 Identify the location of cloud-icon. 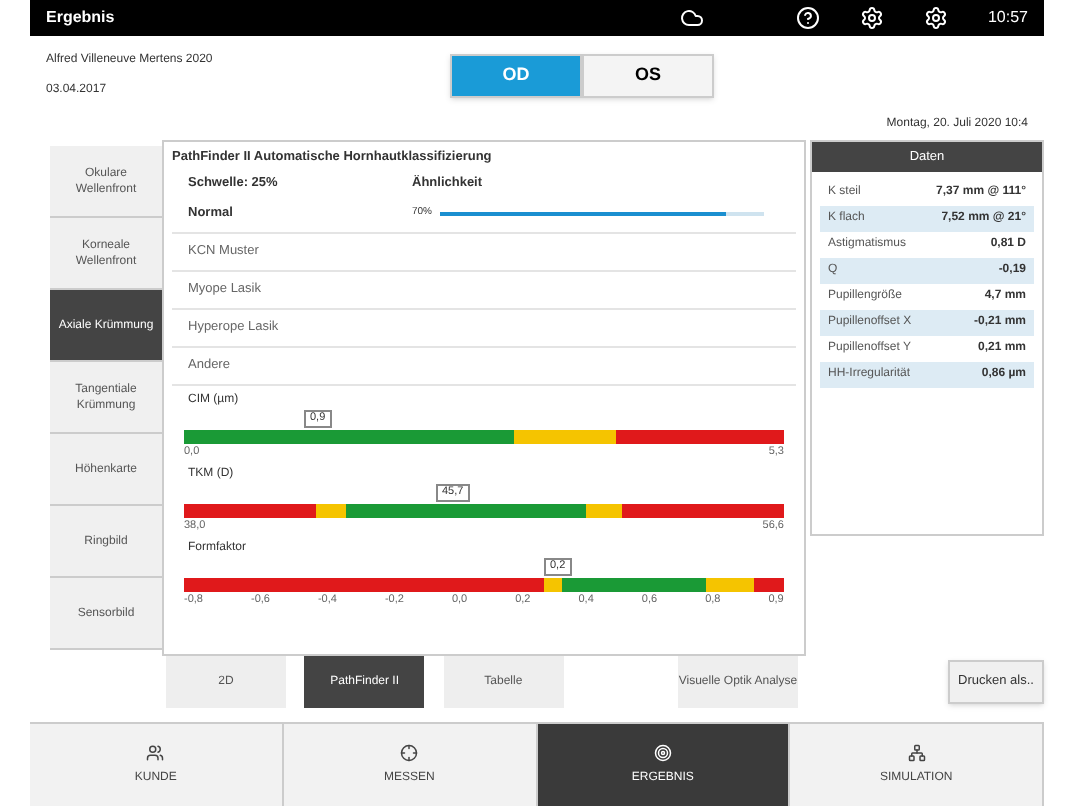
(691, 18).